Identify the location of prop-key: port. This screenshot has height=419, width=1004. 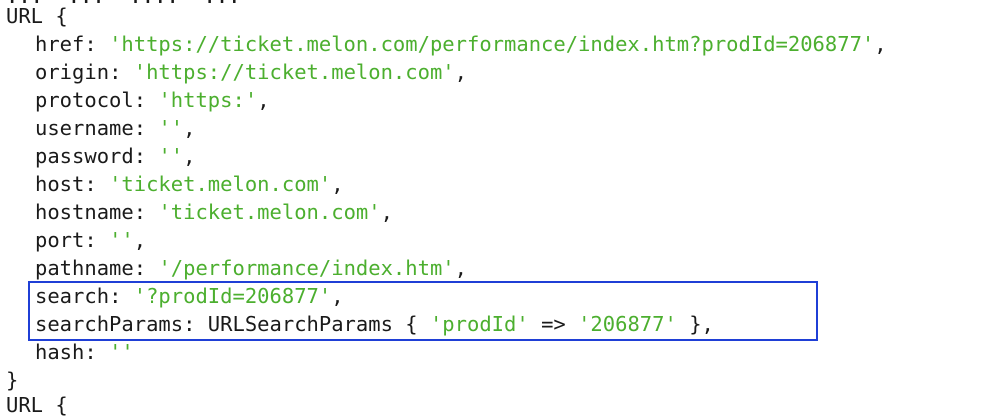
(60, 240).